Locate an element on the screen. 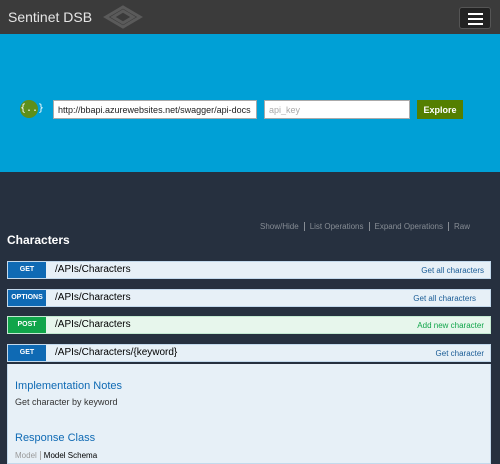  operation-summary: Add new character is located at coordinates (450, 325).